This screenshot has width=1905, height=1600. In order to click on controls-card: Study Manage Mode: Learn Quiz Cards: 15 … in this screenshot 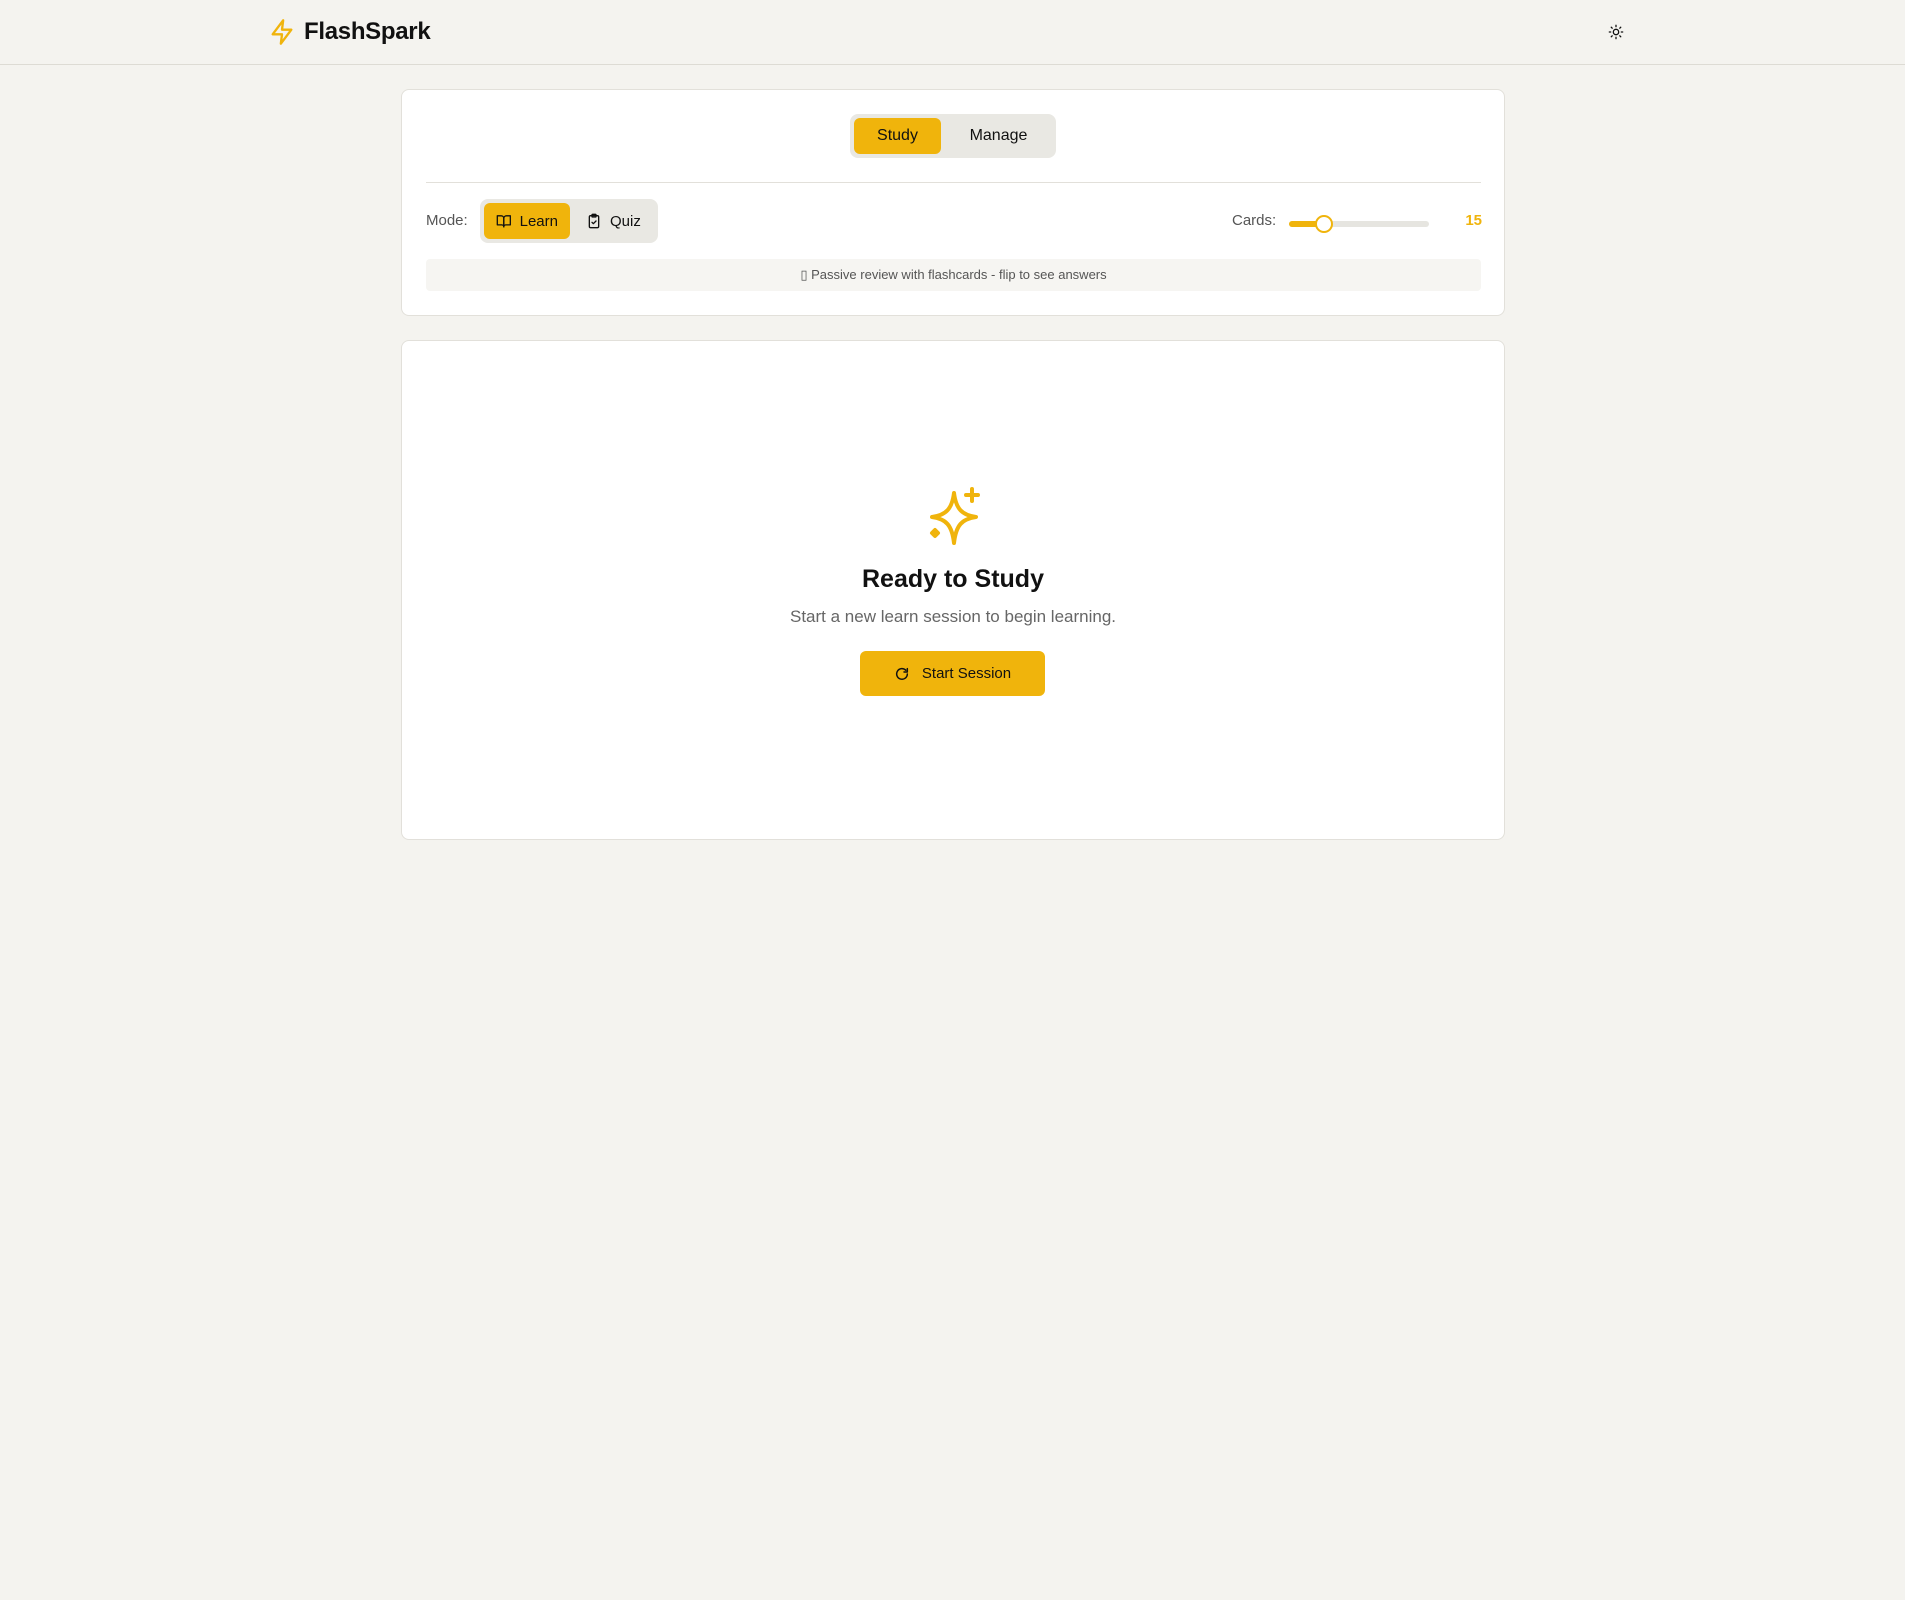, I will do `click(953, 202)`.